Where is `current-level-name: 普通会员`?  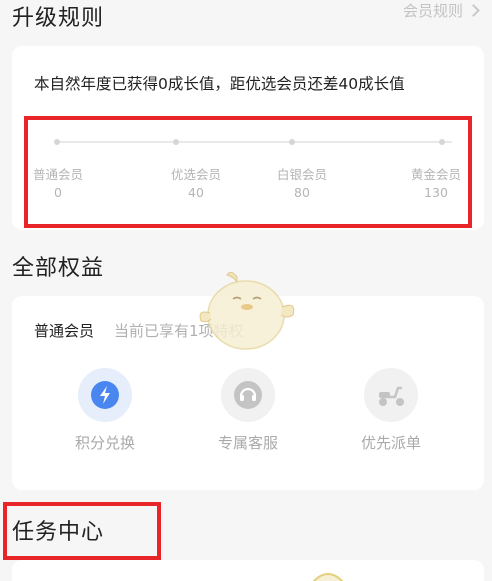
current-level-name: 普通会员 is located at coordinates (64, 331).